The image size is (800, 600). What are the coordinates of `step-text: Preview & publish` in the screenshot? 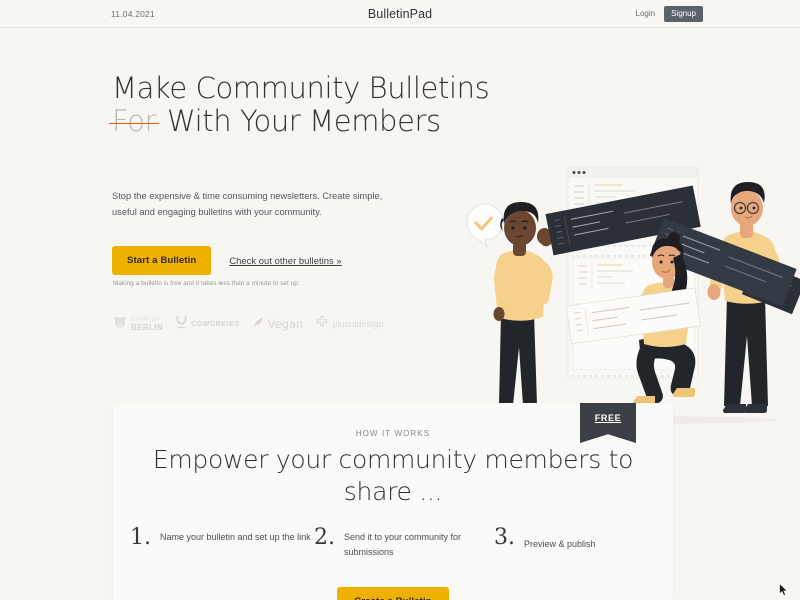 It's located at (560, 544).